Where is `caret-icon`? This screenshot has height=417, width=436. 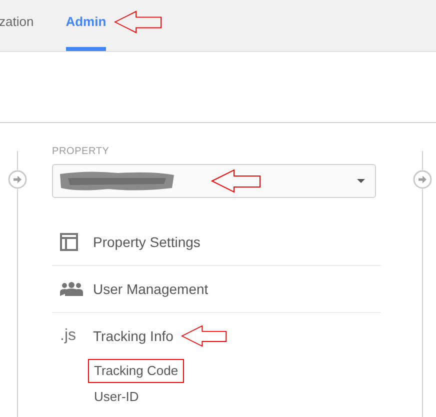 caret-icon is located at coordinates (361, 181).